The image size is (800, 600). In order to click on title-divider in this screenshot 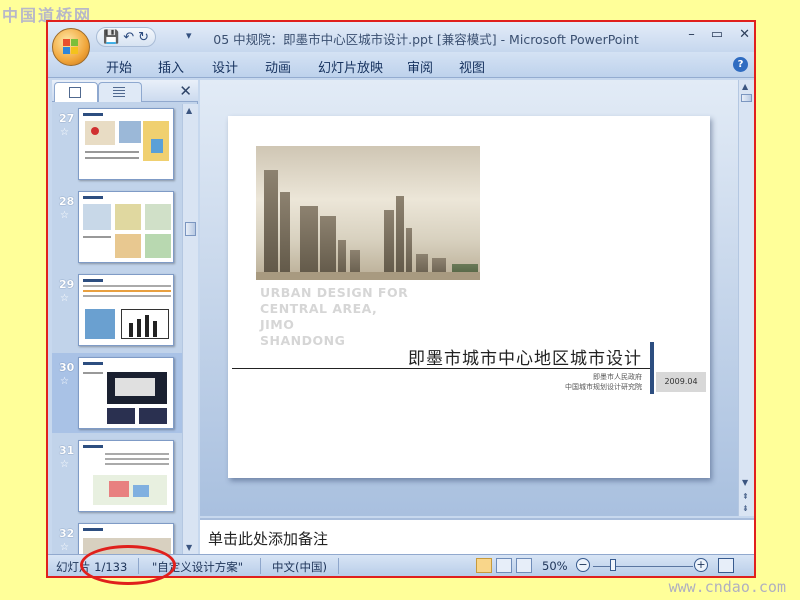, I will do `click(441, 368)`.